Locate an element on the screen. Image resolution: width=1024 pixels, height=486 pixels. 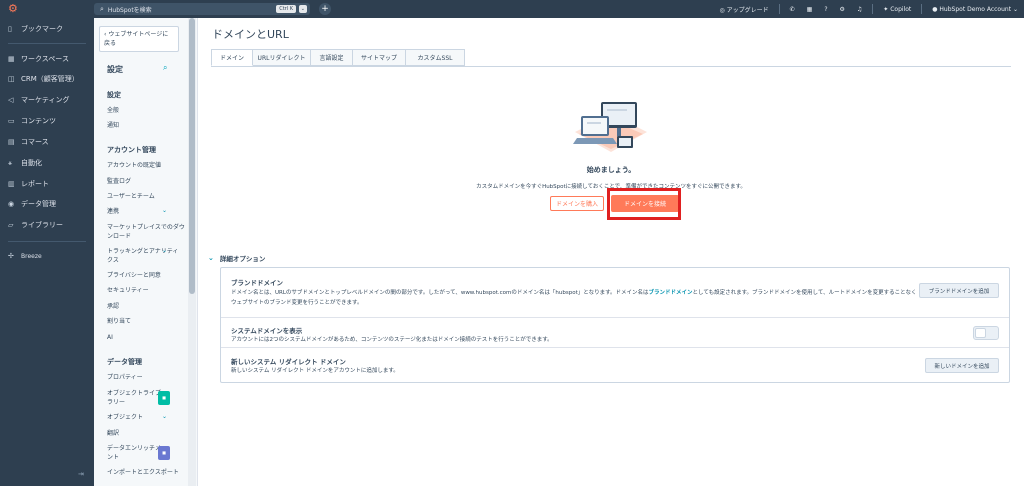
copilot-label: Copilot is located at coordinates (901, 9).